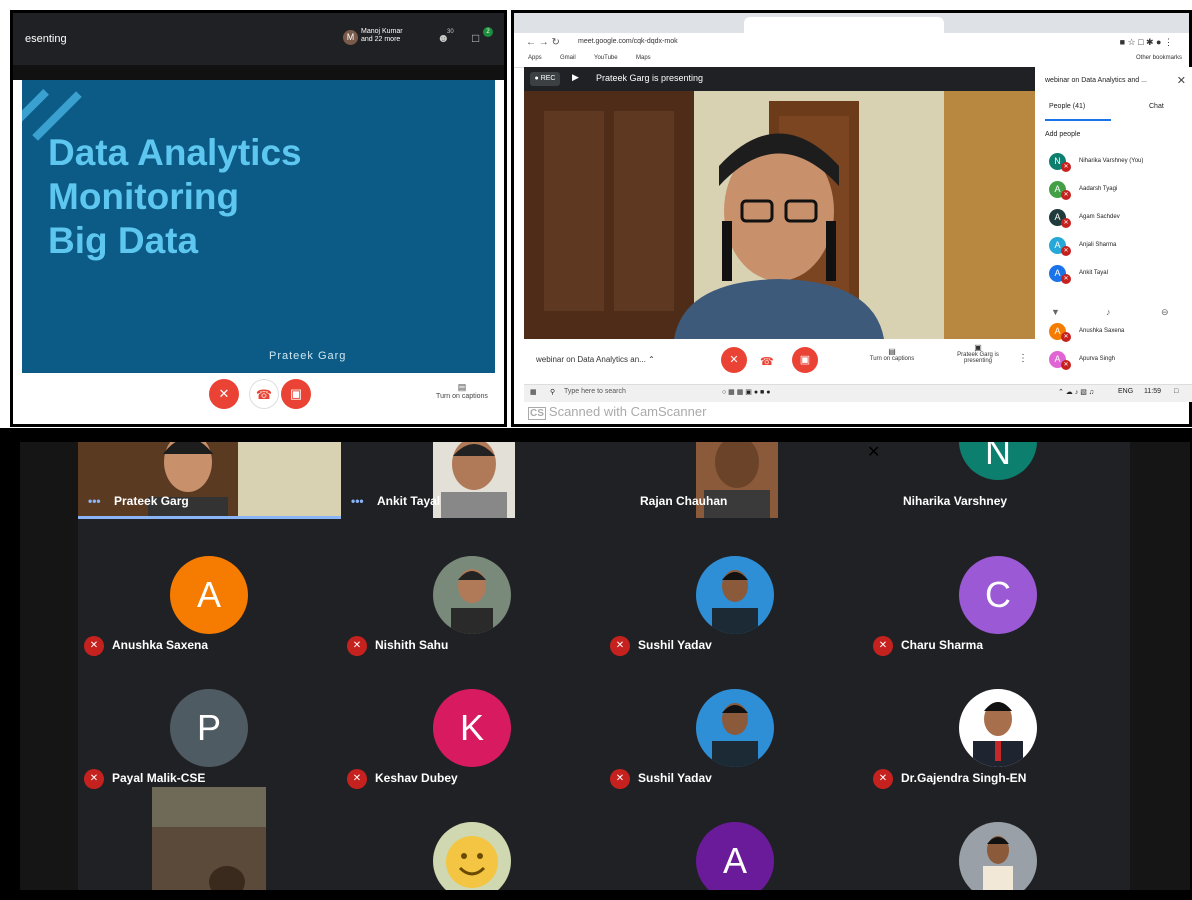  I want to click on presenting-label: Prateek Garg is presenting, so click(650, 78).